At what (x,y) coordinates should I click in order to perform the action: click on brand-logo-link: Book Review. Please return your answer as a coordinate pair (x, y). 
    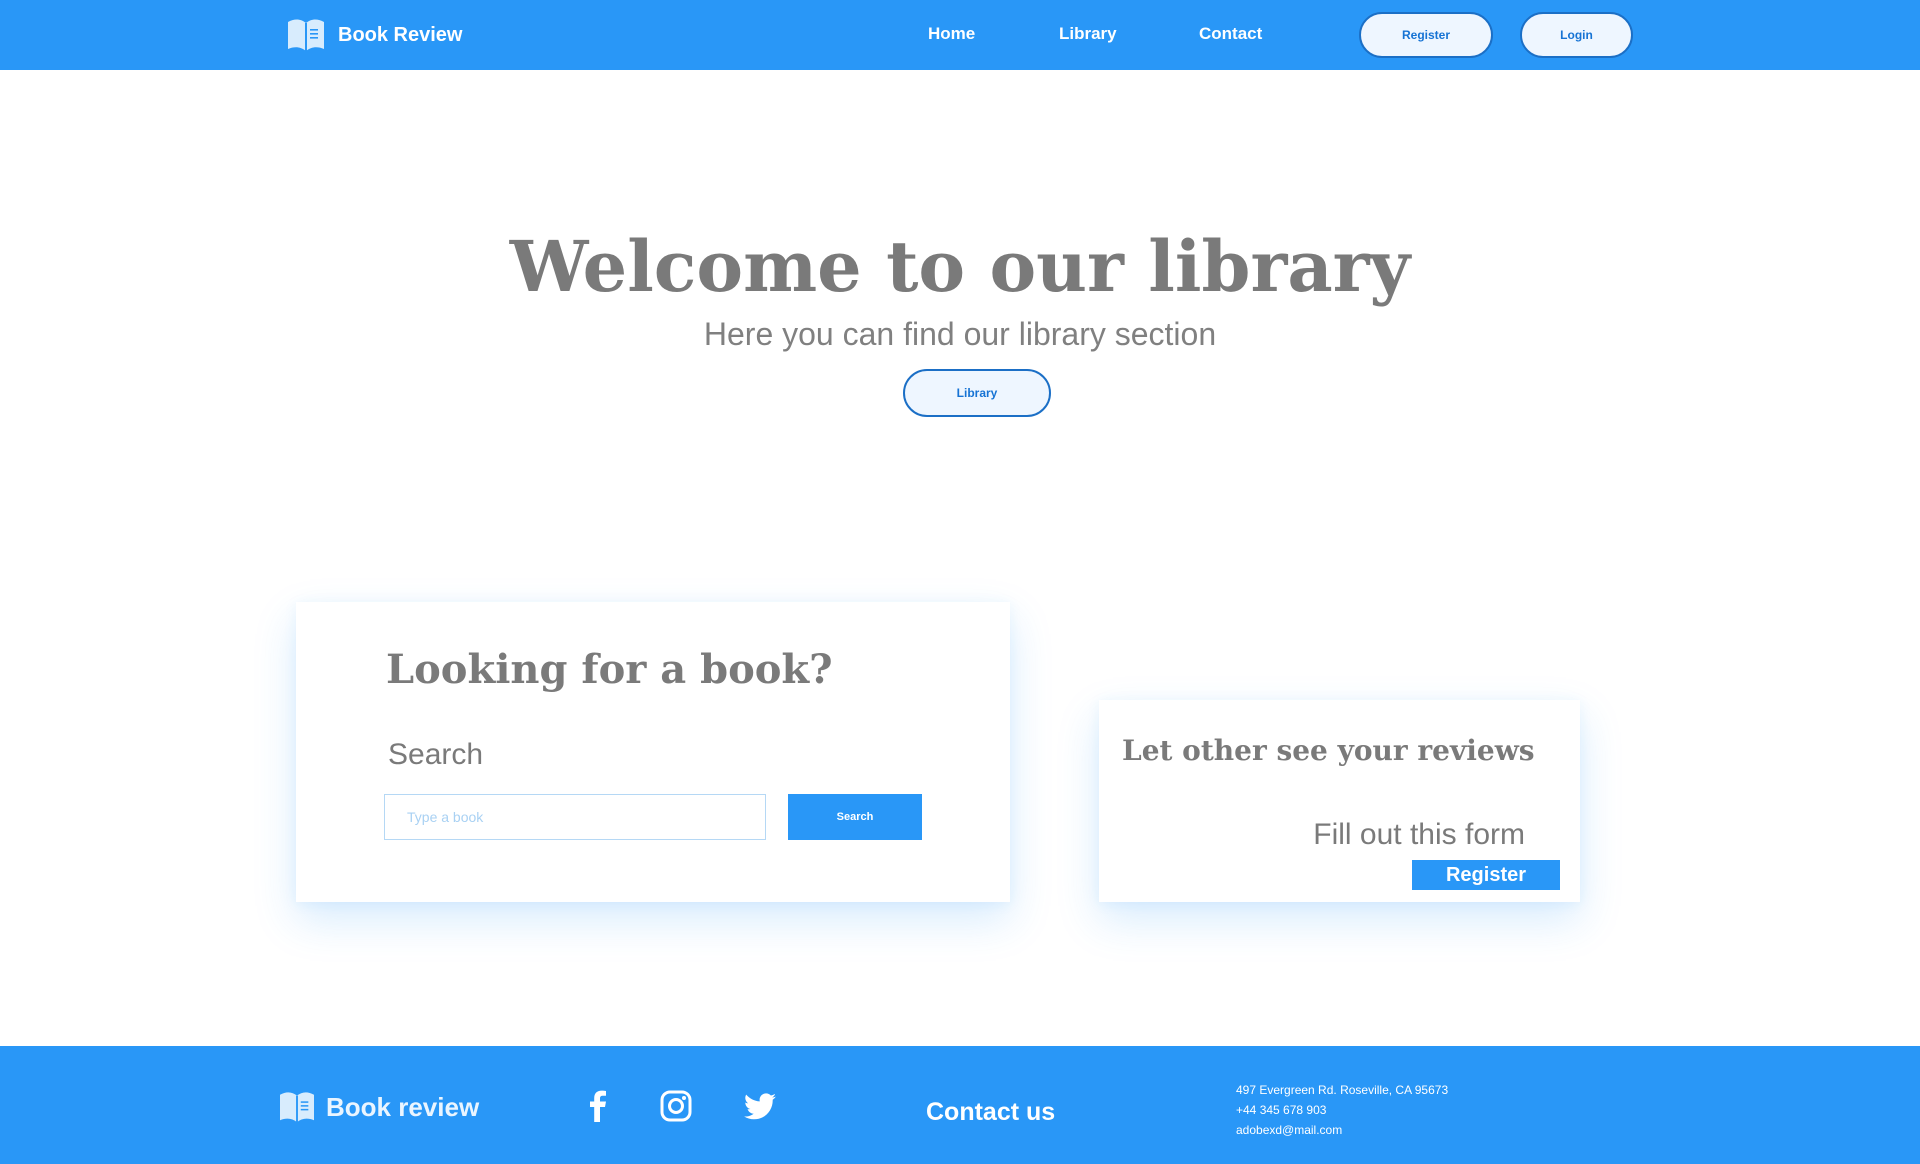
    Looking at the image, I should click on (374, 35).